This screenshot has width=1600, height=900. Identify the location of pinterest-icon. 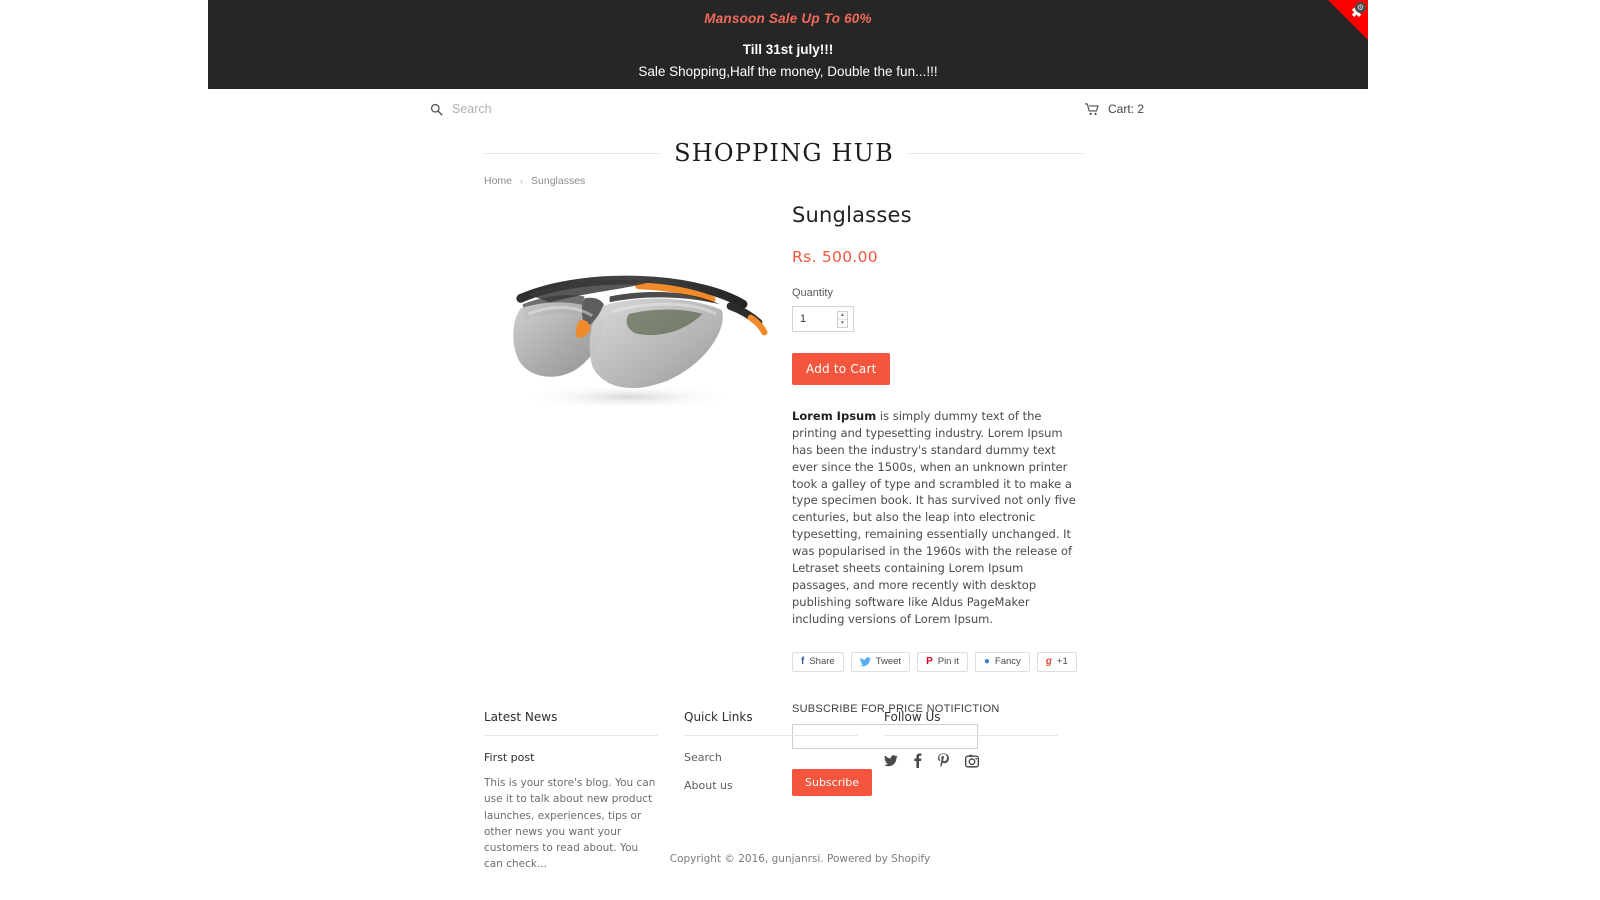
(943, 760).